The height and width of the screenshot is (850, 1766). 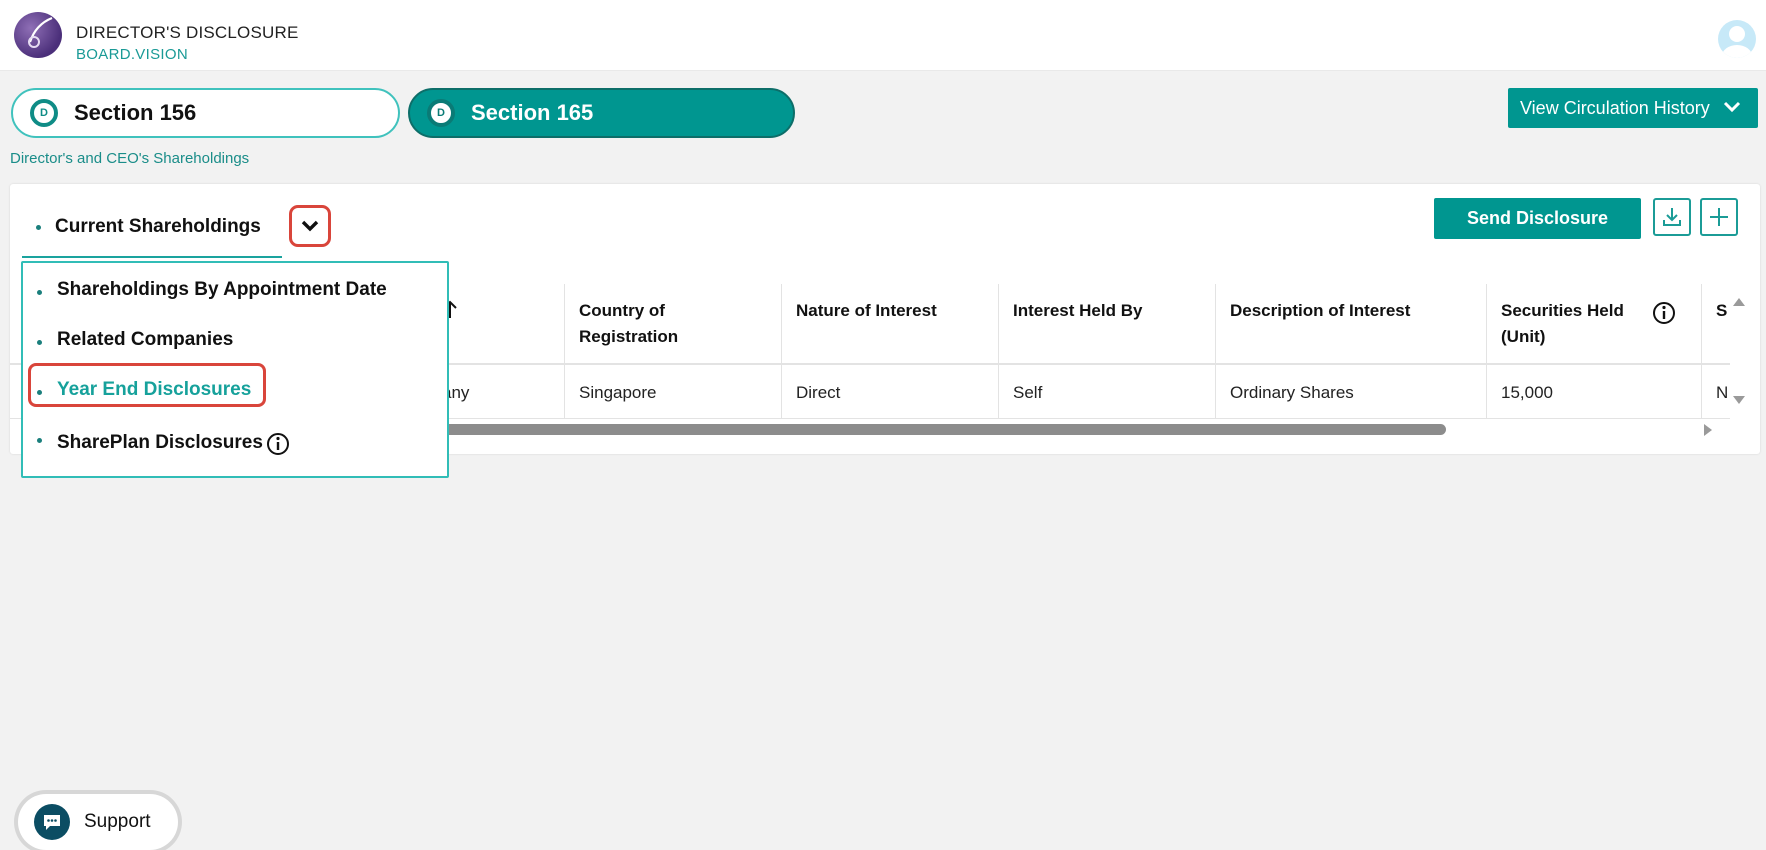 What do you see at coordinates (1351, 324) in the screenshot?
I see `column-header: Description of Interest` at bounding box center [1351, 324].